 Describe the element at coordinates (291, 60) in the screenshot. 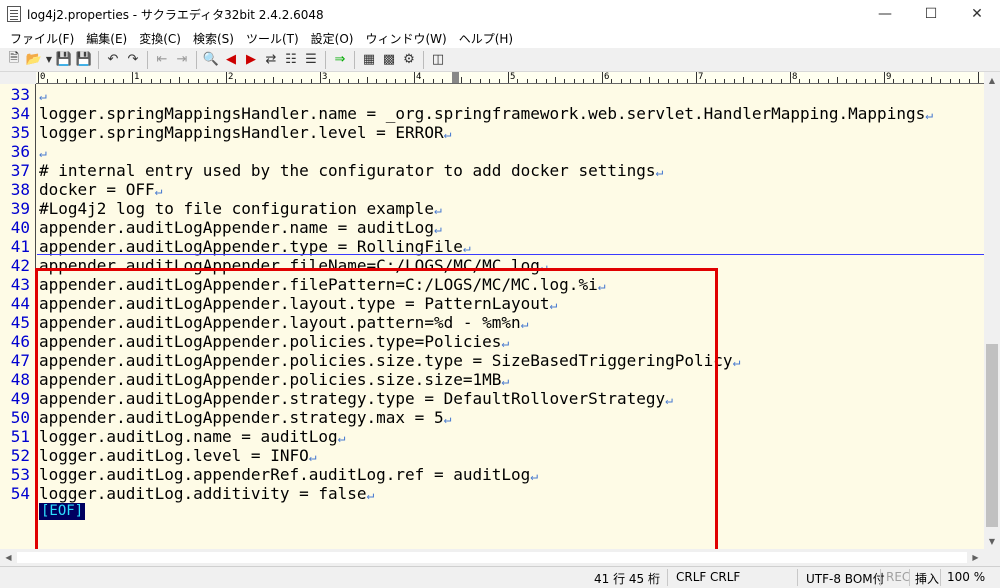

I see `grep-icon: ☷` at that location.